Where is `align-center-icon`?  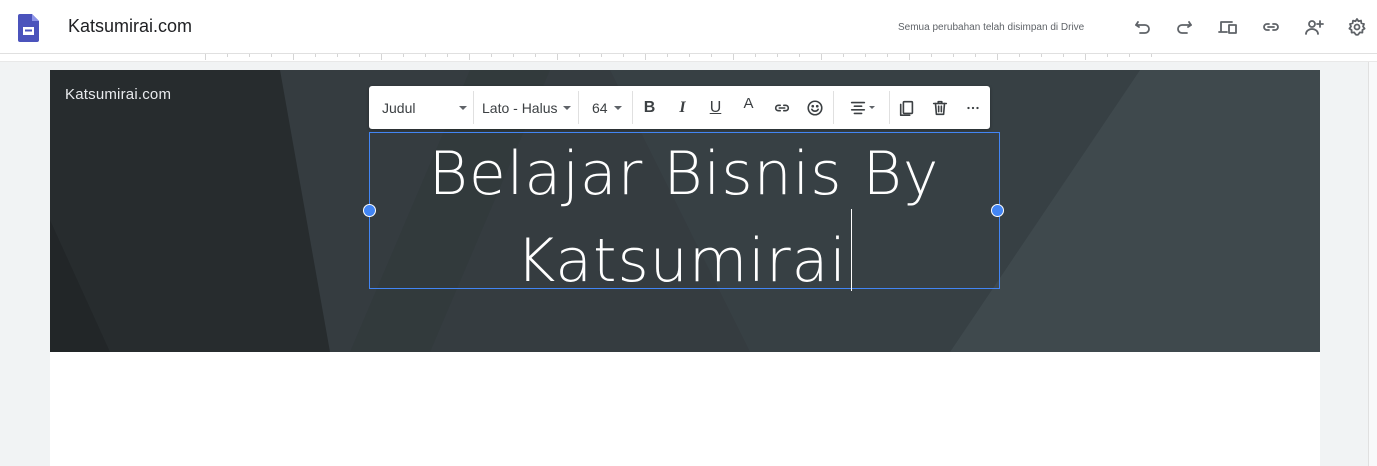 align-center-icon is located at coordinates (861, 107).